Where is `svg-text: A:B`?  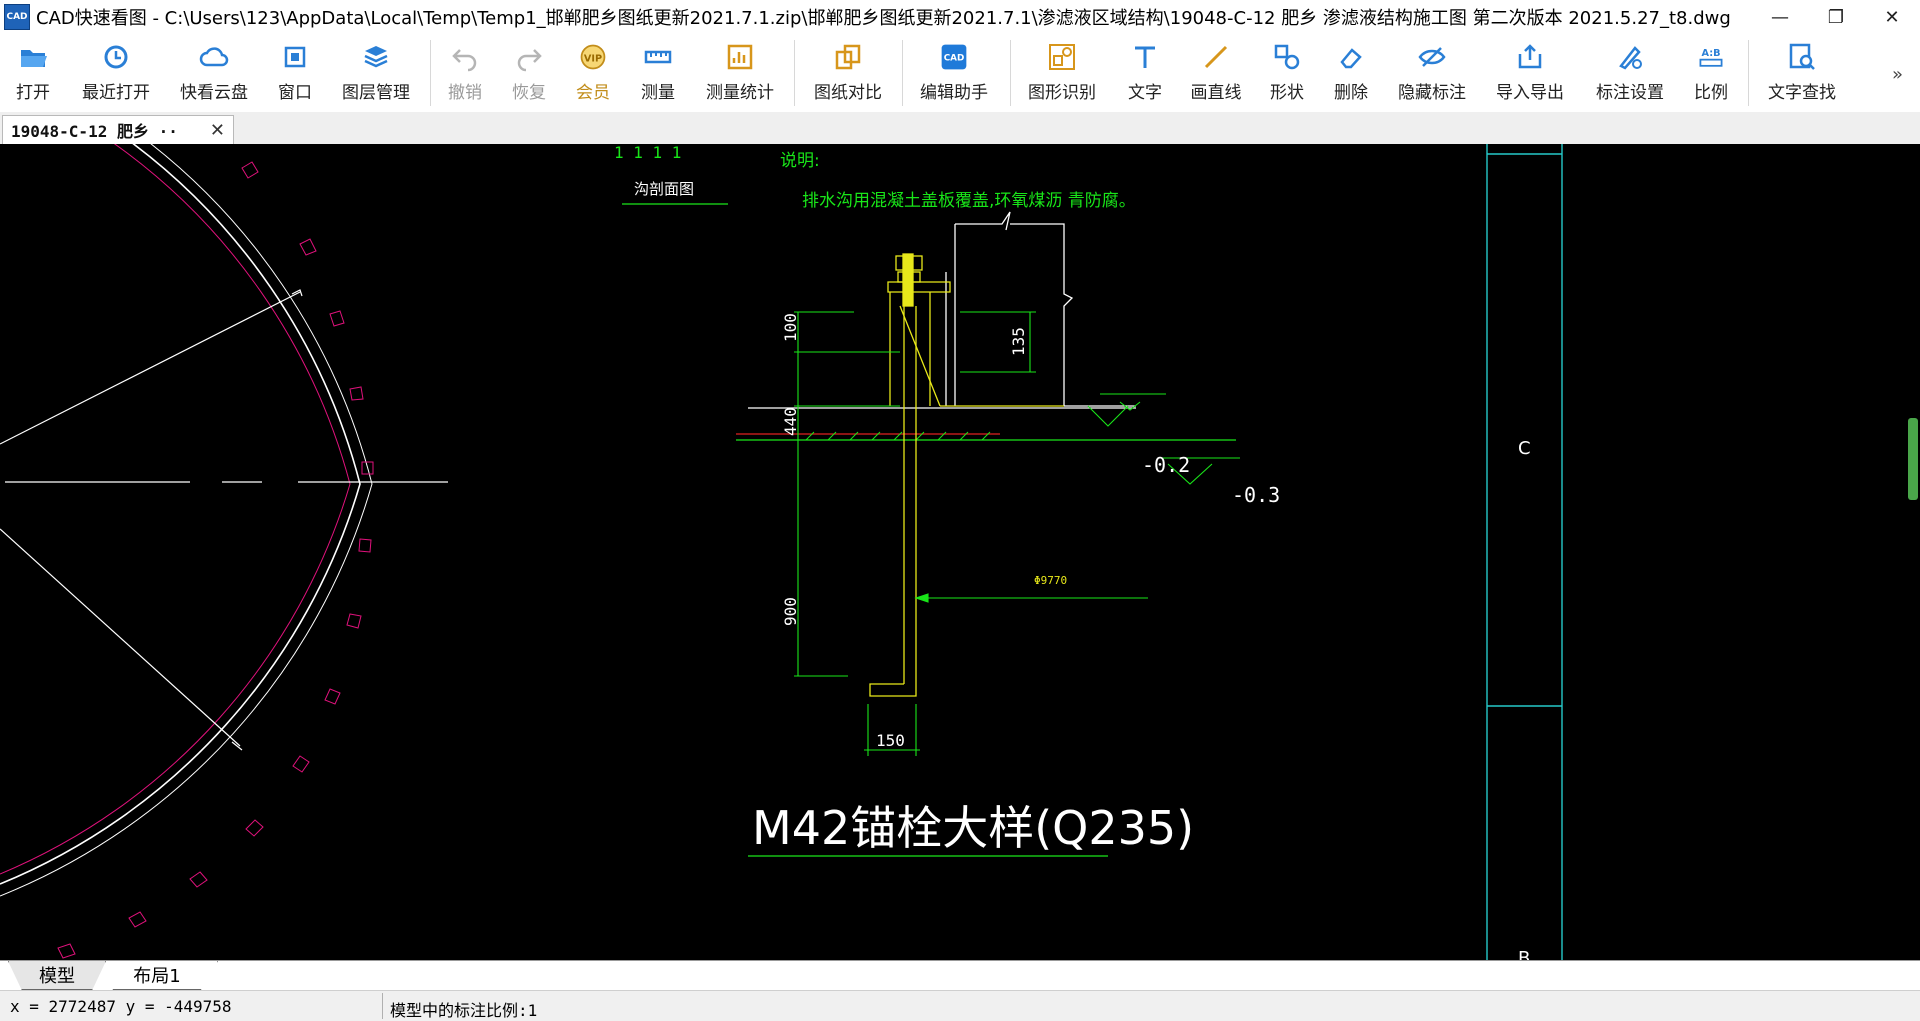
svg-text: A:B is located at coordinates (1711, 53).